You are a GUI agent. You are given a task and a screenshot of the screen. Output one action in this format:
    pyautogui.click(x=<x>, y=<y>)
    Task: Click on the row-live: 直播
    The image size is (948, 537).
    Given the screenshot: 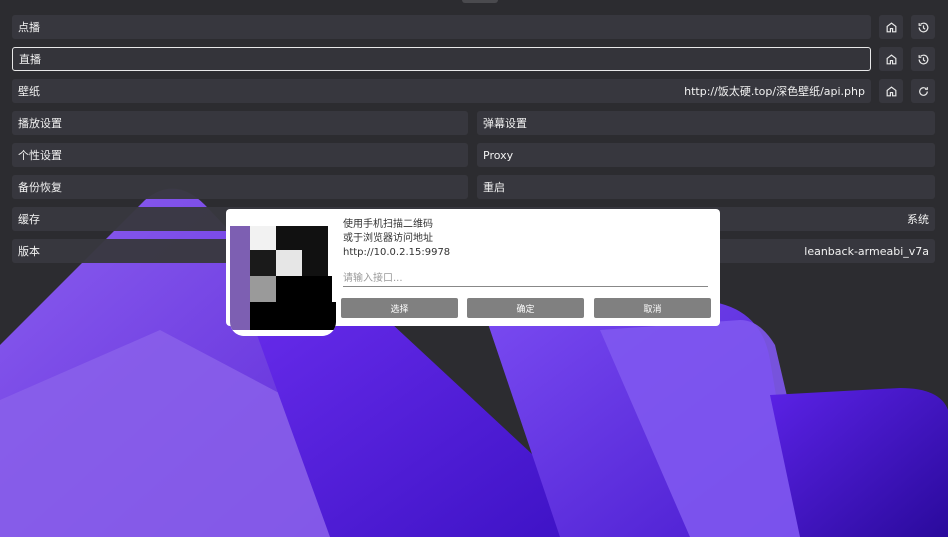 What is the action you would take?
    pyautogui.click(x=441, y=59)
    